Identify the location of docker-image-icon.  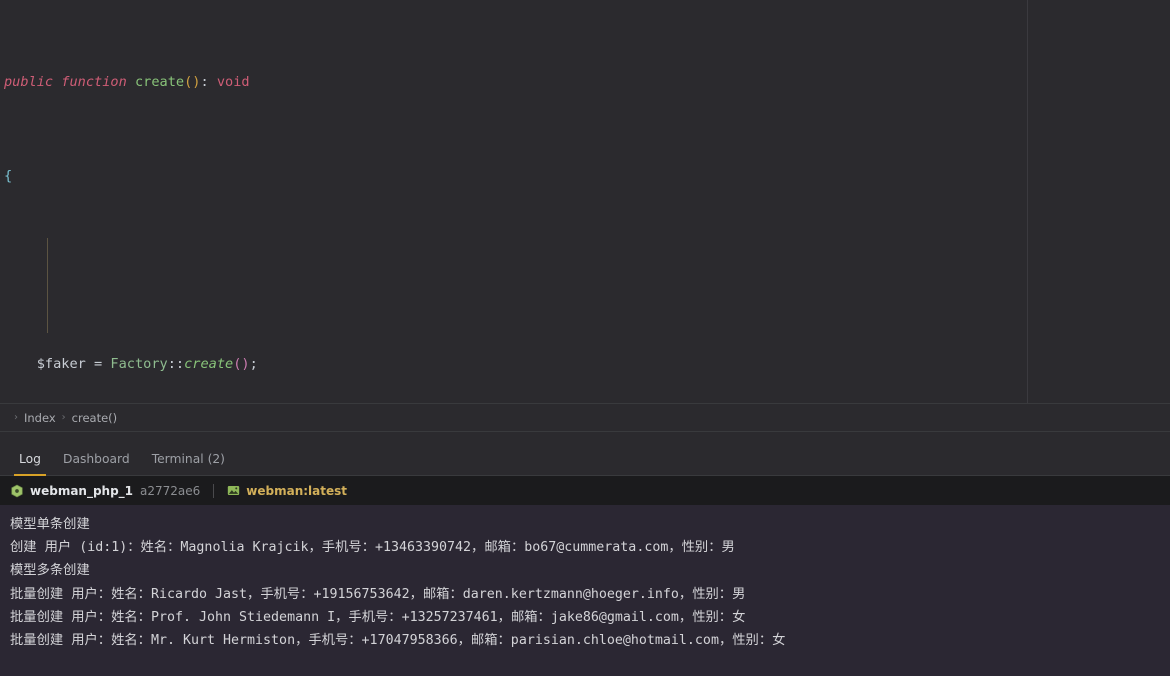
(233, 490).